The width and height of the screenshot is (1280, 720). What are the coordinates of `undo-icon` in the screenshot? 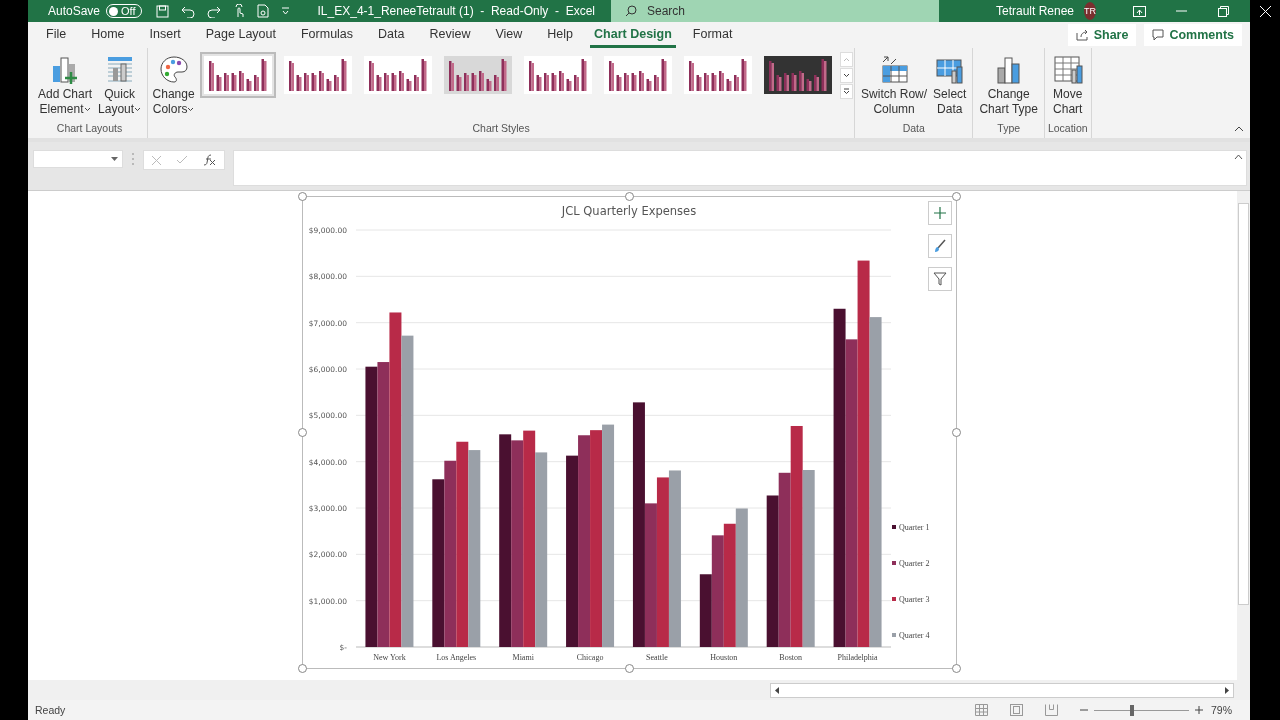 It's located at (187, 11).